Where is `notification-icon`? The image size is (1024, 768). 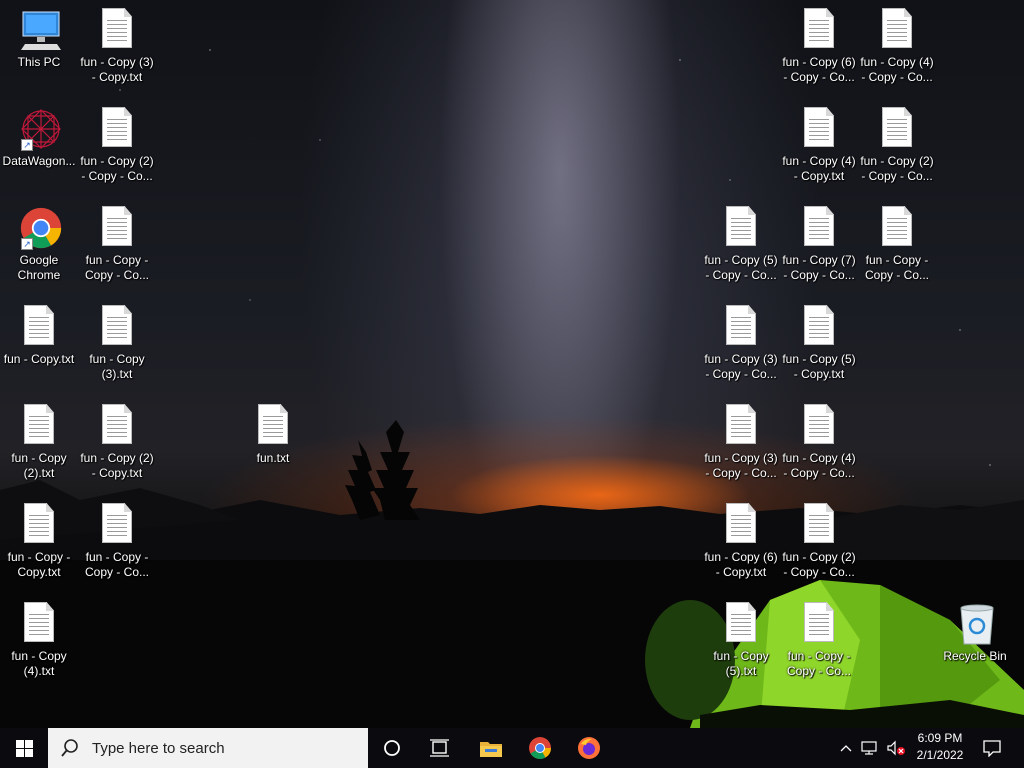 notification-icon is located at coordinates (992, 748).